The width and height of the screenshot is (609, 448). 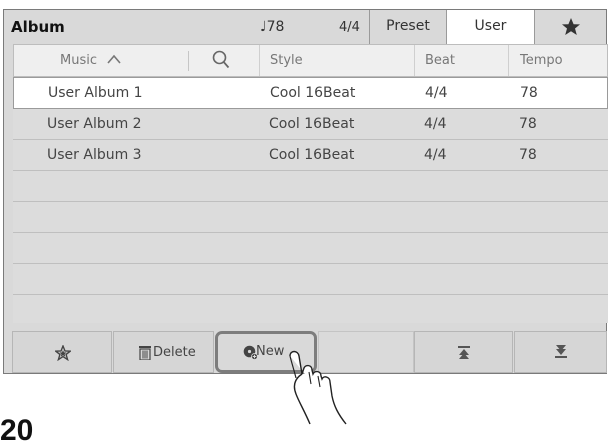 What do you see at coordinates (310, 60) in the screenshot?
I see `table-header: Music Style Beat Tempo` at bounding box center [310, 60].